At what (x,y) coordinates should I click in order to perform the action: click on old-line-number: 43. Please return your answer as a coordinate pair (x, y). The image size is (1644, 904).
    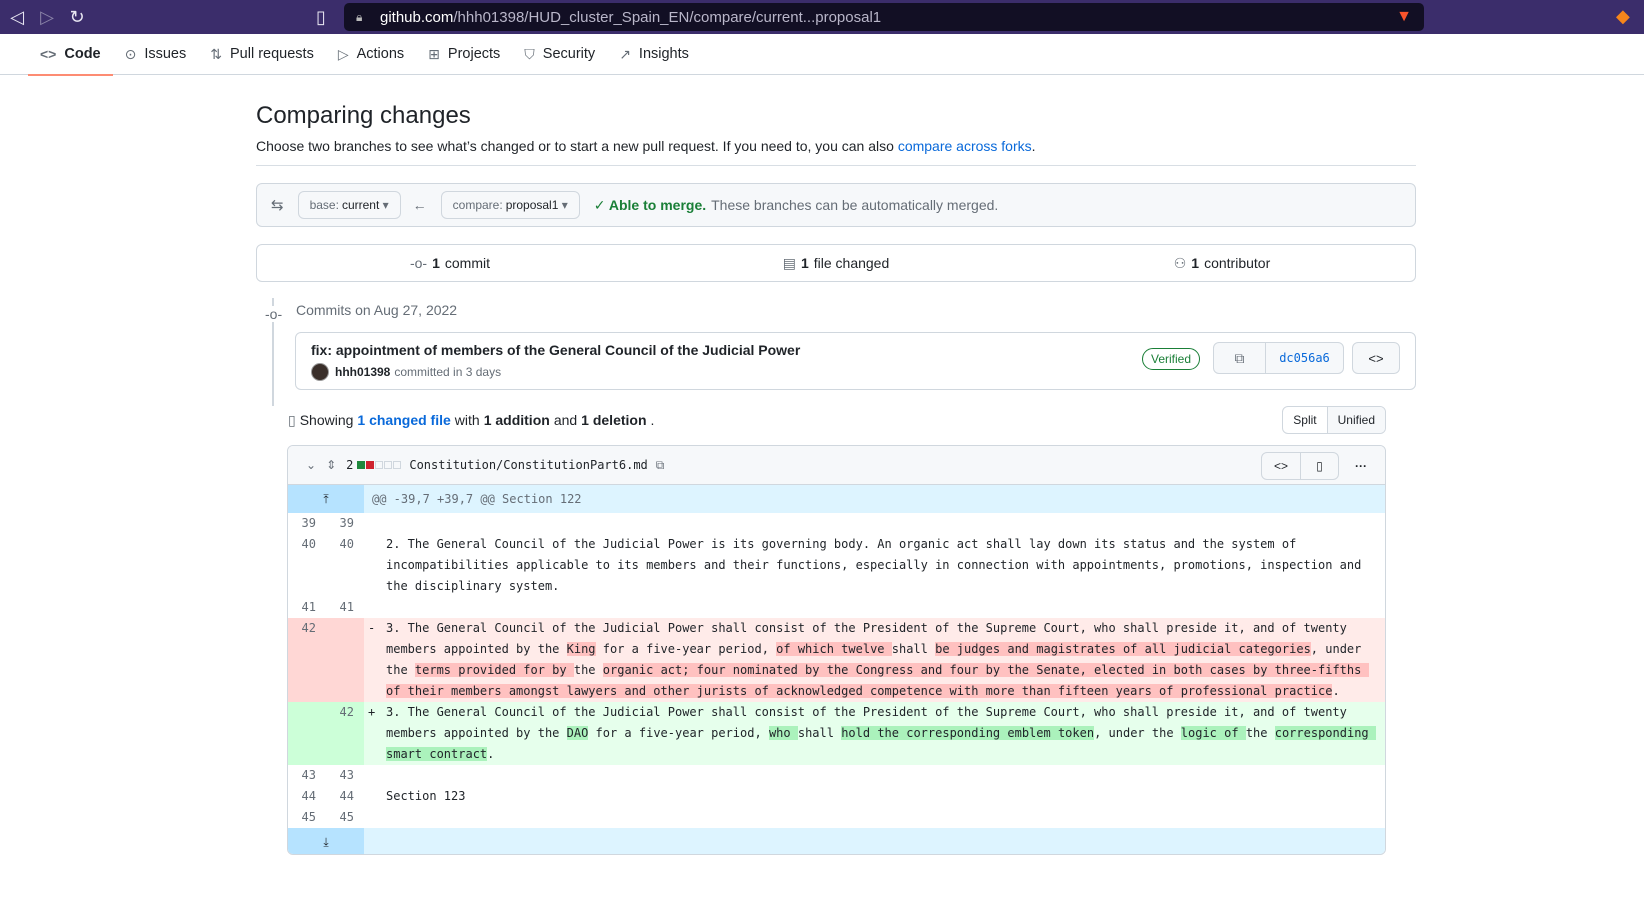
    Looking at the image, I should click on (307, 775).